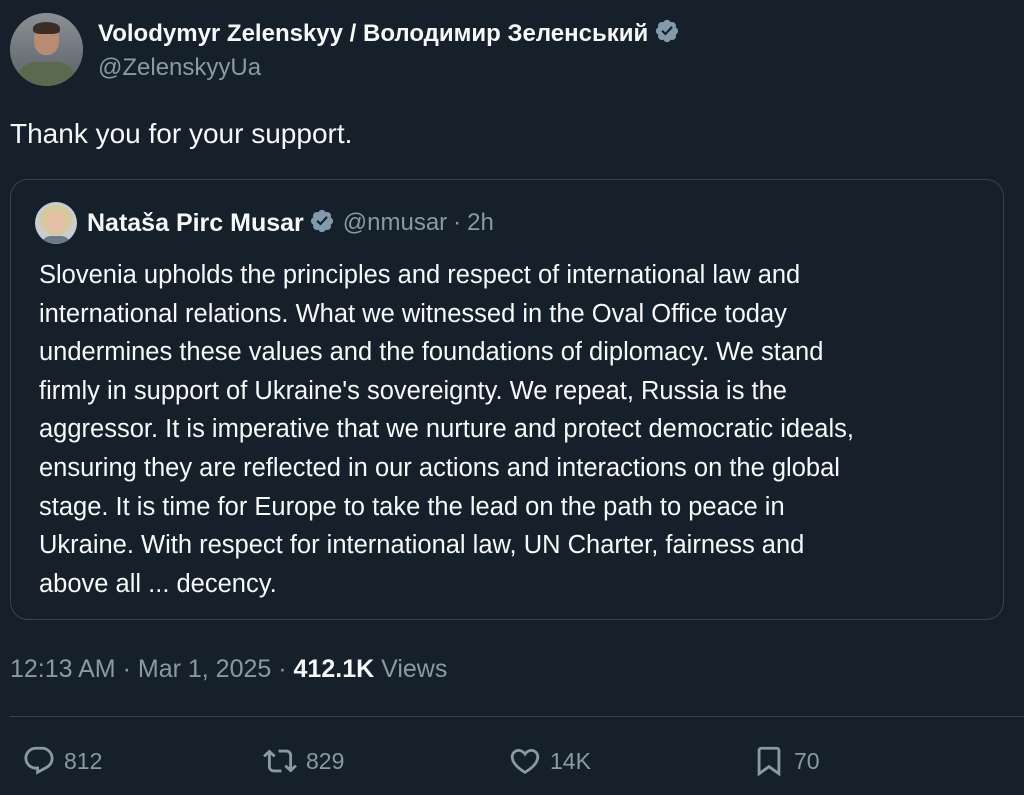 The image size is (1024, 795). What do you see at coordinates (83, 760) in the screenshot?
I see `reply-count: 812` at bounding box center [83, 760].